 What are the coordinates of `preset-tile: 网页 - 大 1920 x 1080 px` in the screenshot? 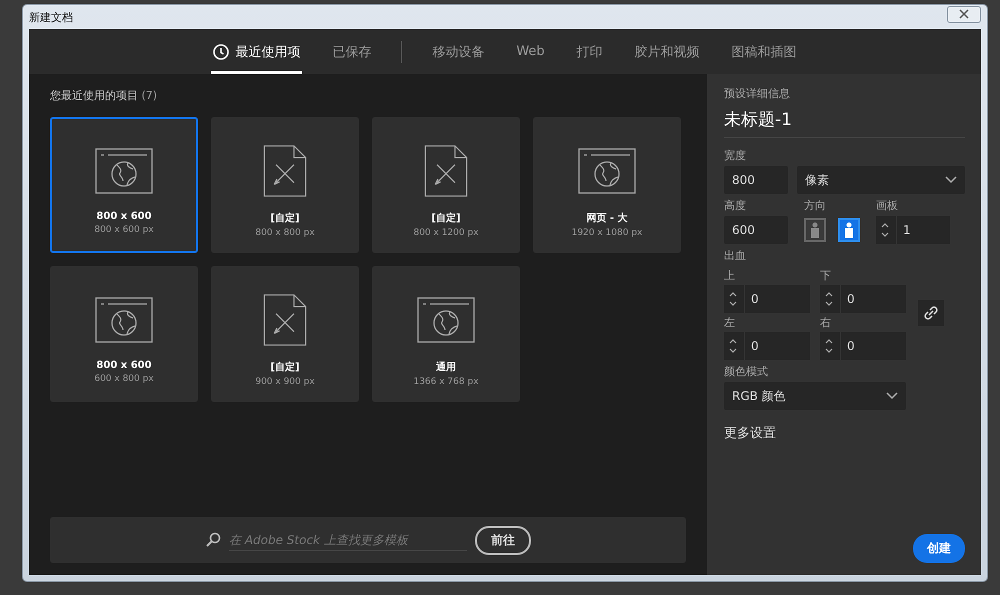 It's located at (607, 185).